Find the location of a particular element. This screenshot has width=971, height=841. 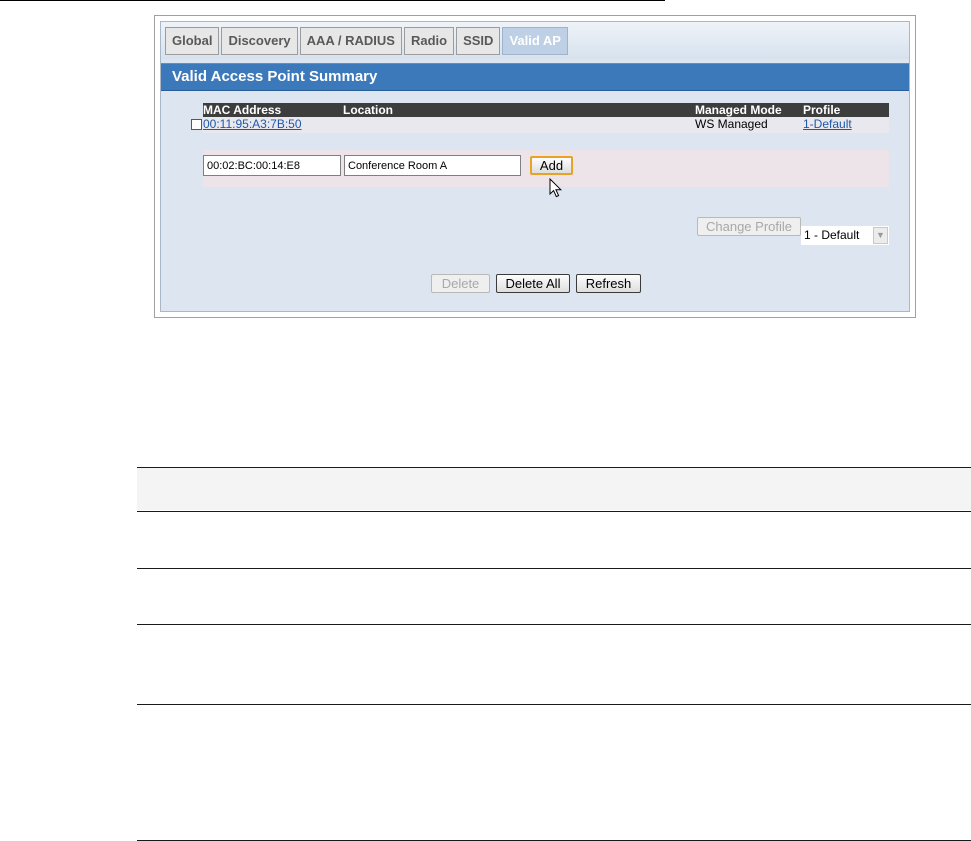

column-header-managed-mode: Managed Mode is located at coordinates (738, 110).